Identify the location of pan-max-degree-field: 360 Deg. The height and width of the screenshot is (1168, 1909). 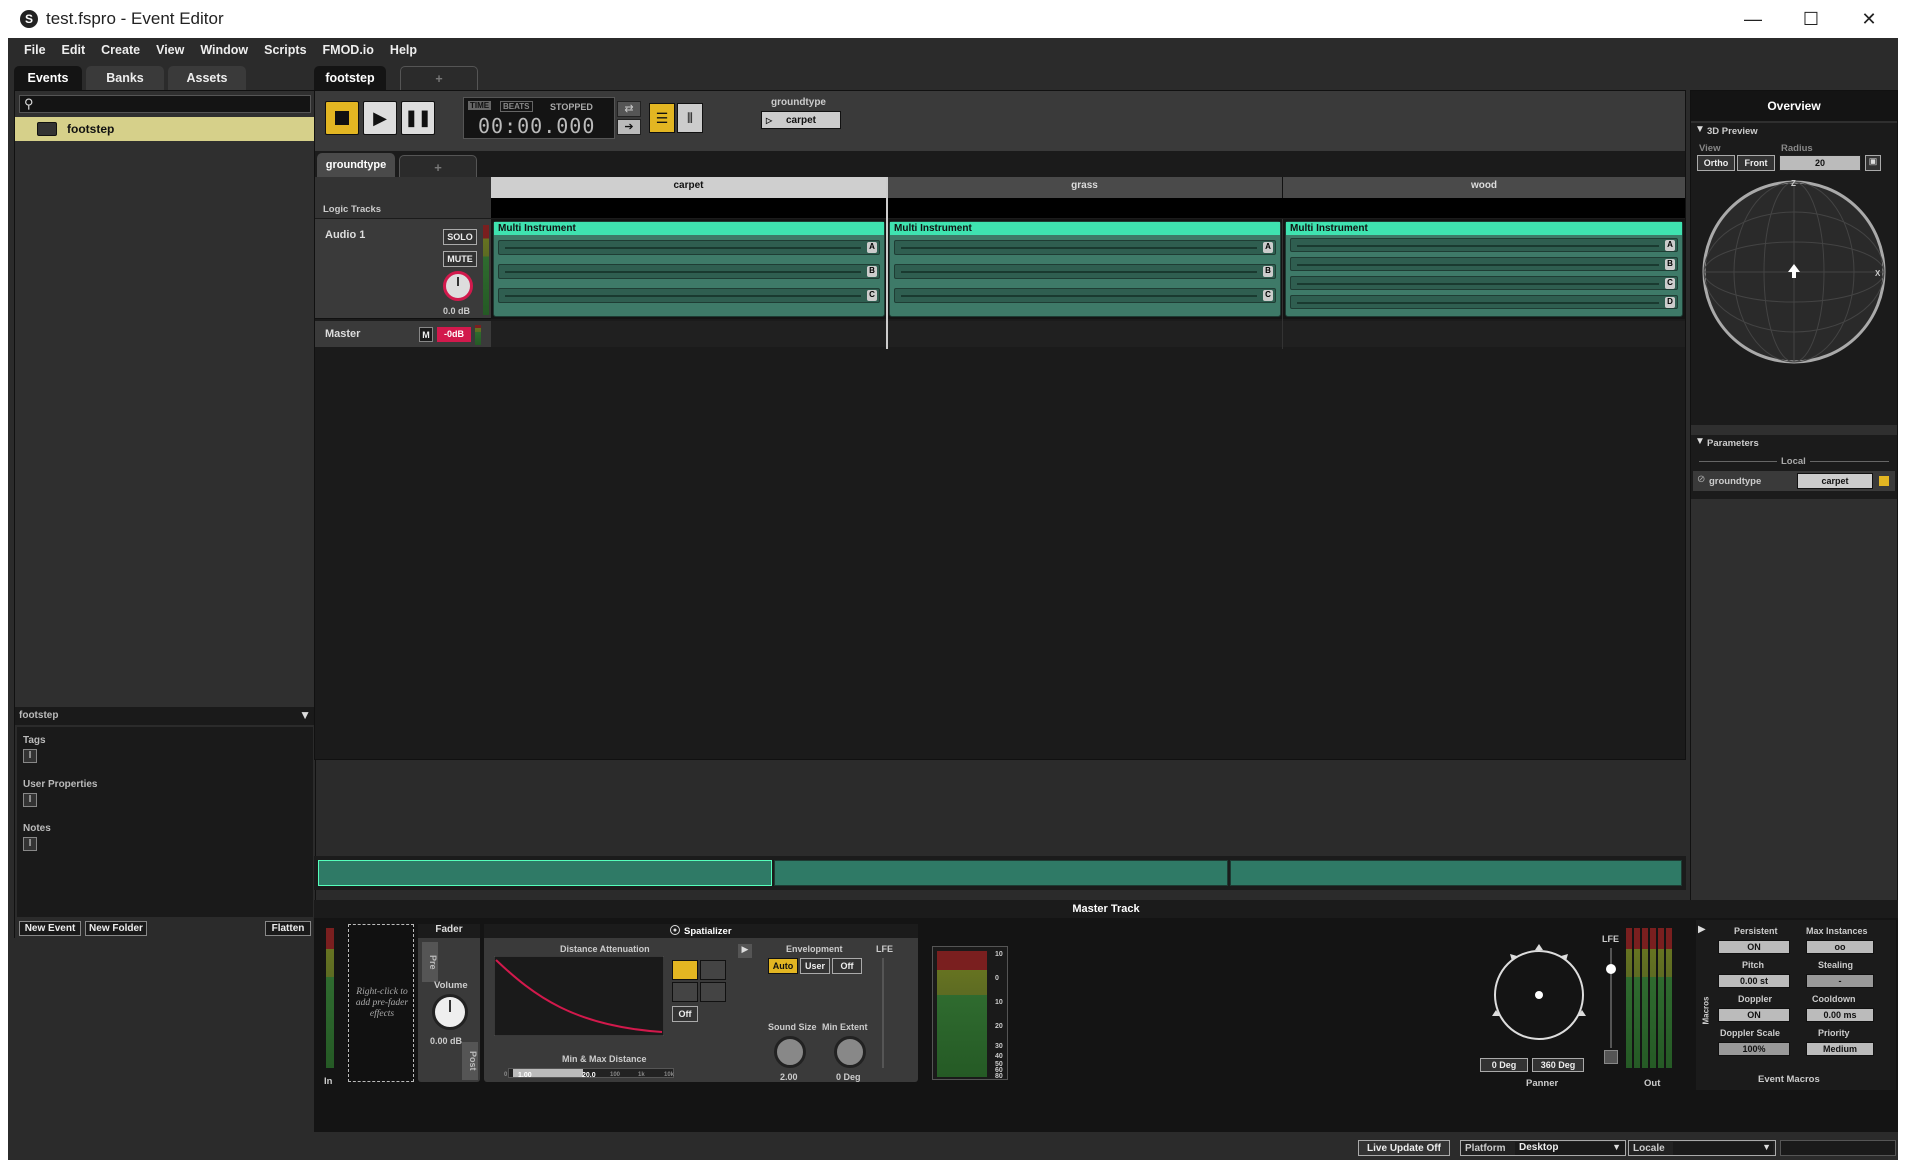
(1558, 1065).